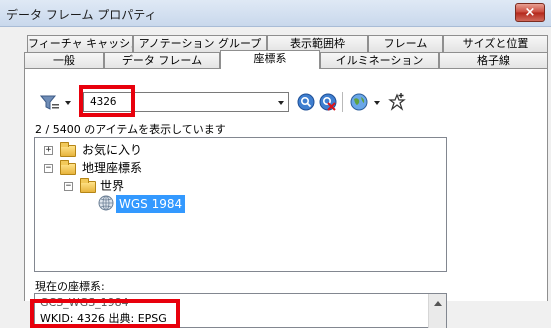 The width and height of the screenshot is (551, 328). Describe the element at coordinates (68, 186) in the screenshot. I see `collapse-world-icon: −` at that location.